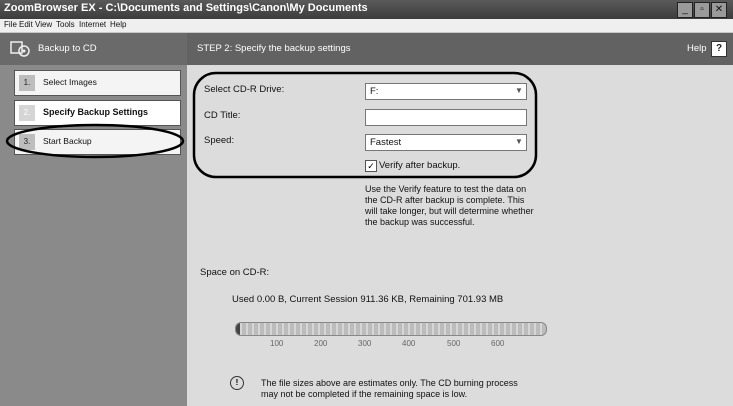 The image size is (733, 406). Describe the element at coordinates (222, 115) in the screenshot. I see `title-label: CD Title:` at that location.